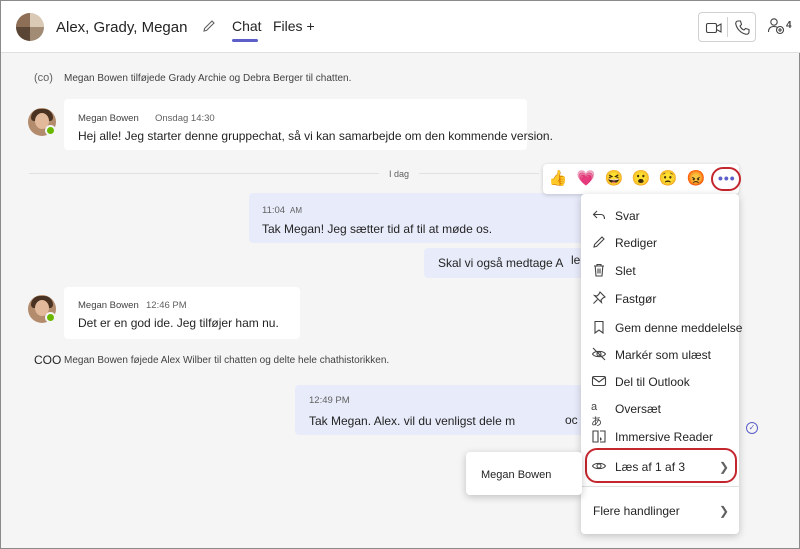 The height and width of the screenshot is (549, 800). I want to click on call-divider, so click(727, 27).